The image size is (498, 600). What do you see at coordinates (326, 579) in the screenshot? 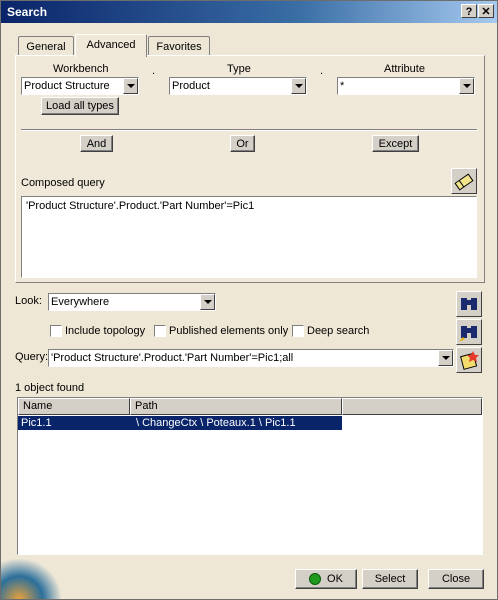
I see `ok-button: OK` at bounding box center [326, 579].